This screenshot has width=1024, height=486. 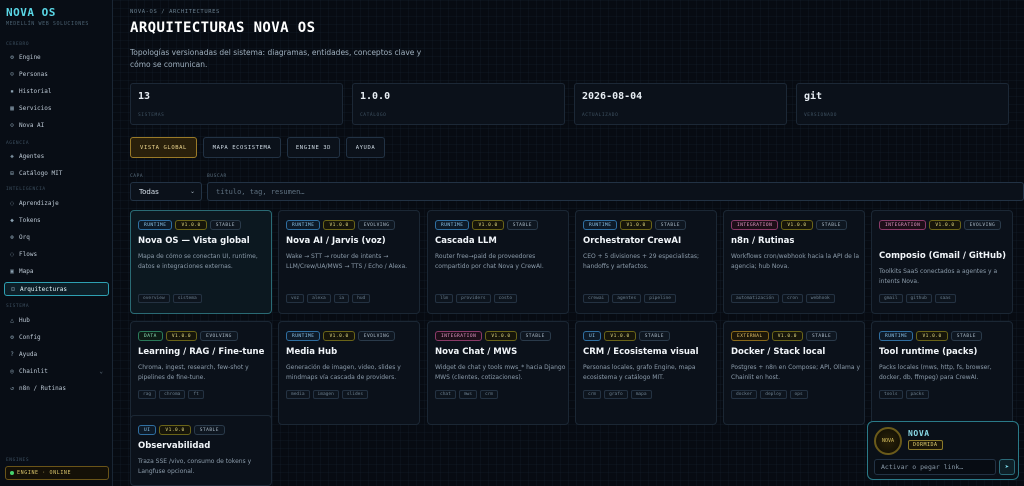 I want to click on tab-mapa-ecosistema: MAPA ECOSISTEMA, so click(x=242, y=147).